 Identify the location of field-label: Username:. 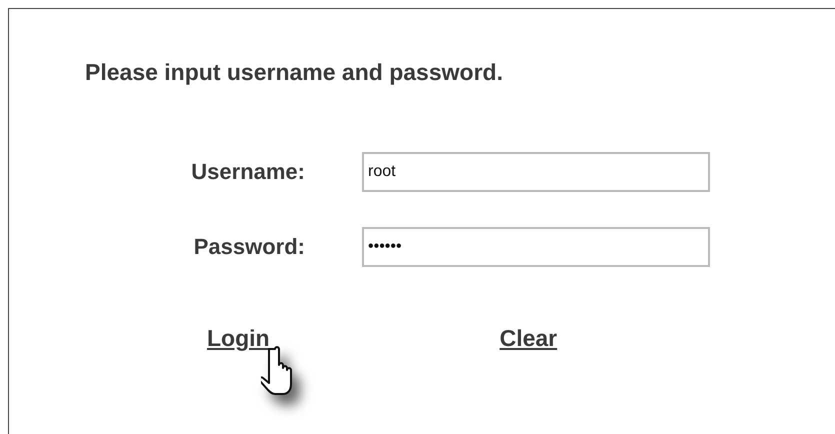
(248, 172).